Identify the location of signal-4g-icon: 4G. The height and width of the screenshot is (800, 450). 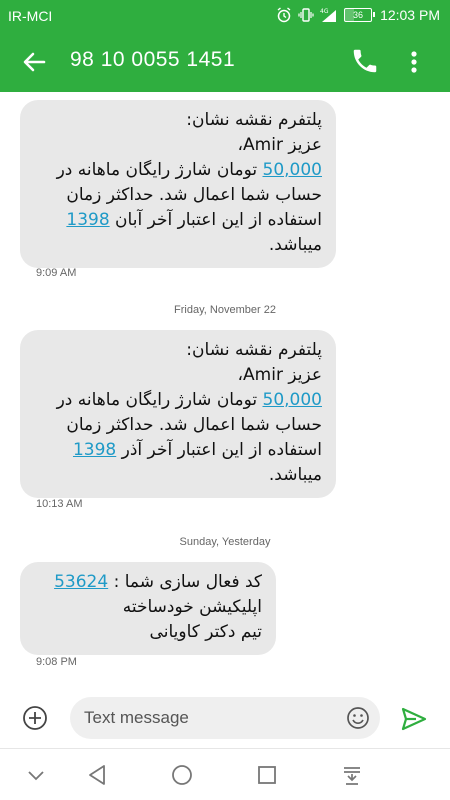
(329, 15).